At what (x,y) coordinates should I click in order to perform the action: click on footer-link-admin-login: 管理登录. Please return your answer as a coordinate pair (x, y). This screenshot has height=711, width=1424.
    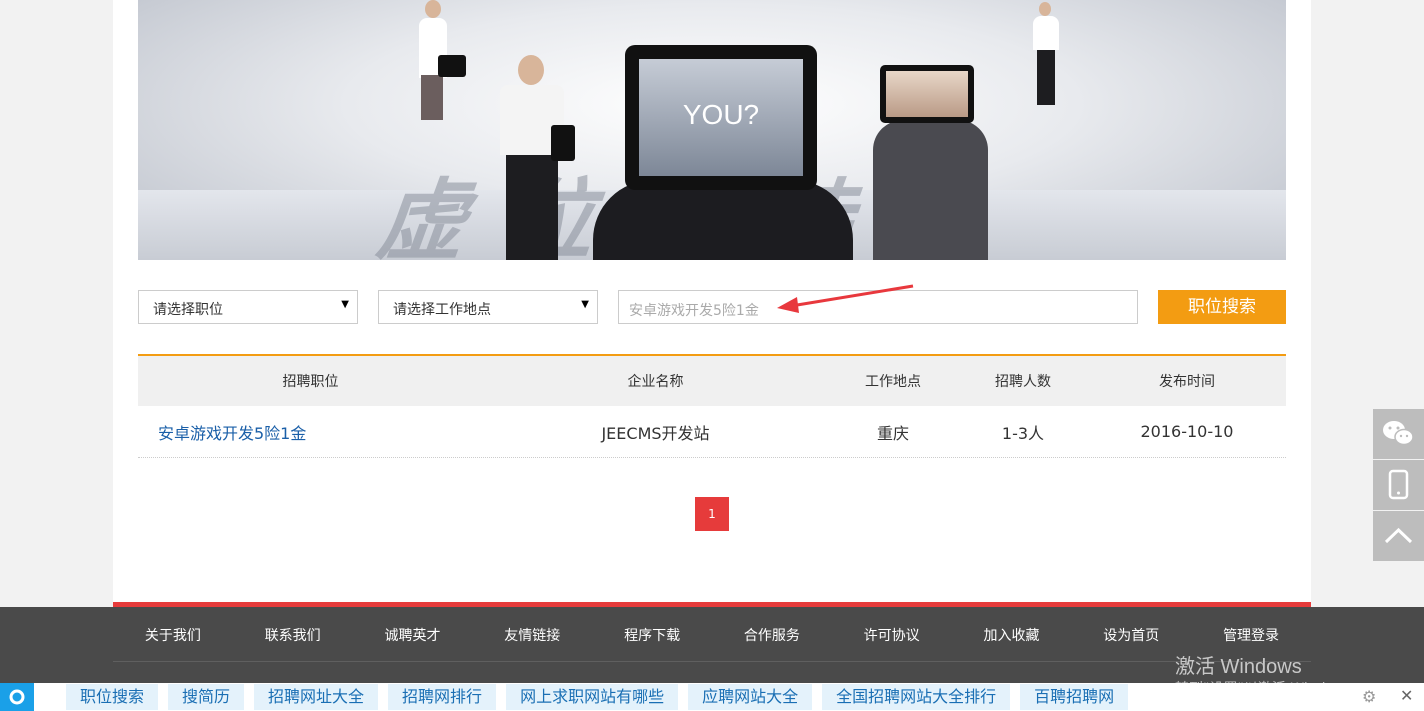
    Looking at the image, I should click on (1251, 635).